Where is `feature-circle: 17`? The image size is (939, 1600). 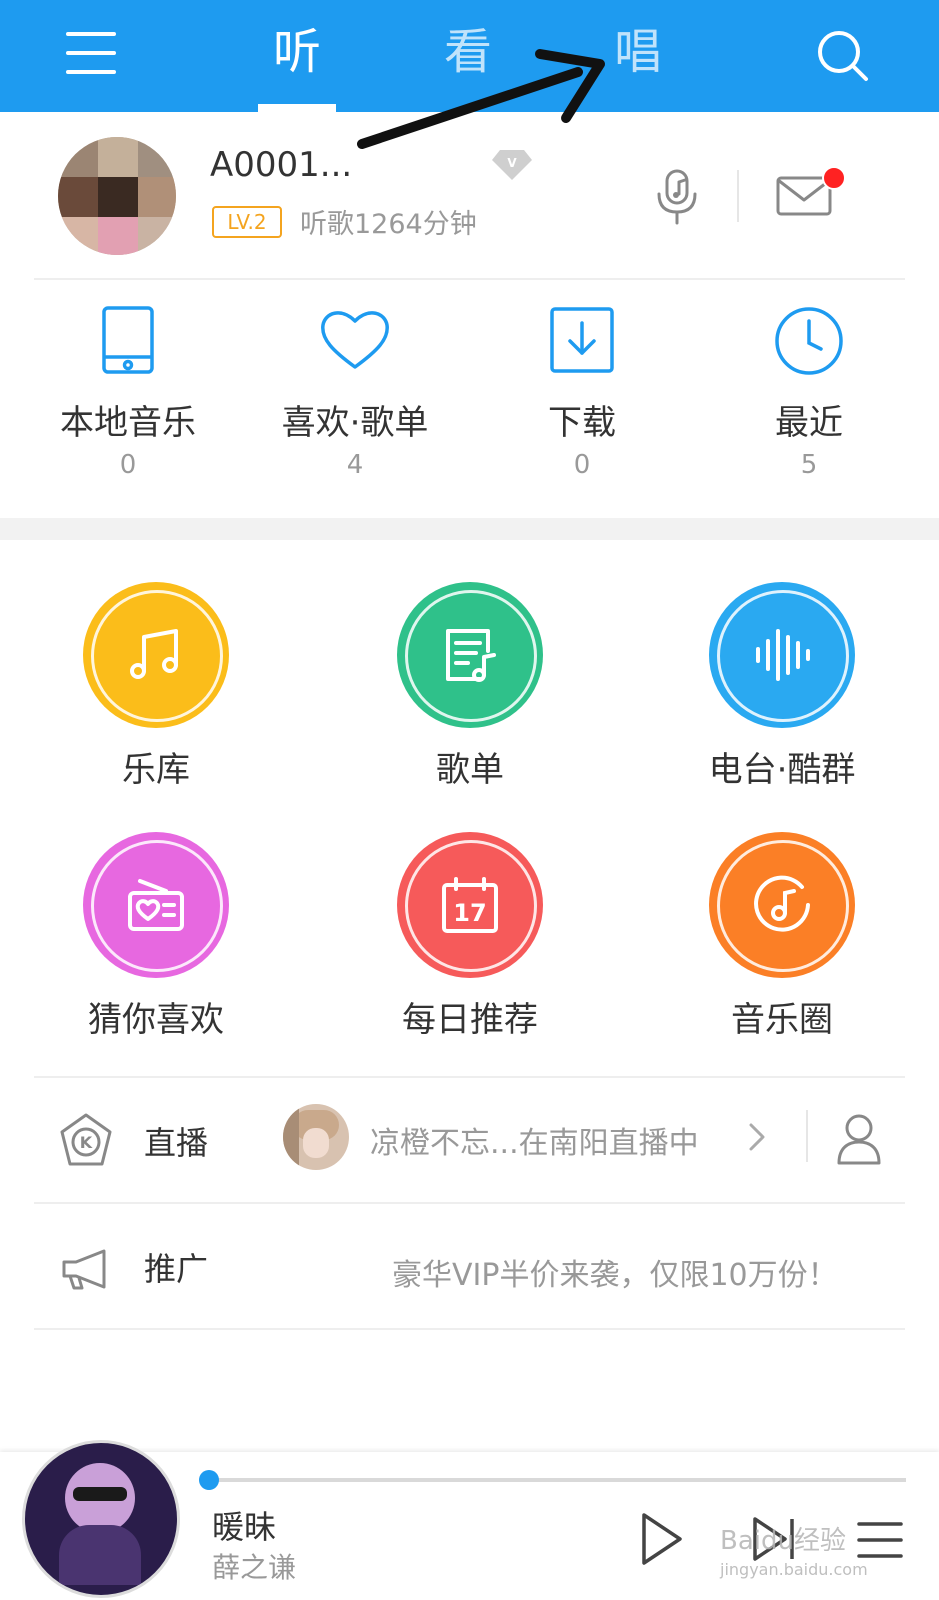
feature-circle: 17 is located at coordinates (470, 905).